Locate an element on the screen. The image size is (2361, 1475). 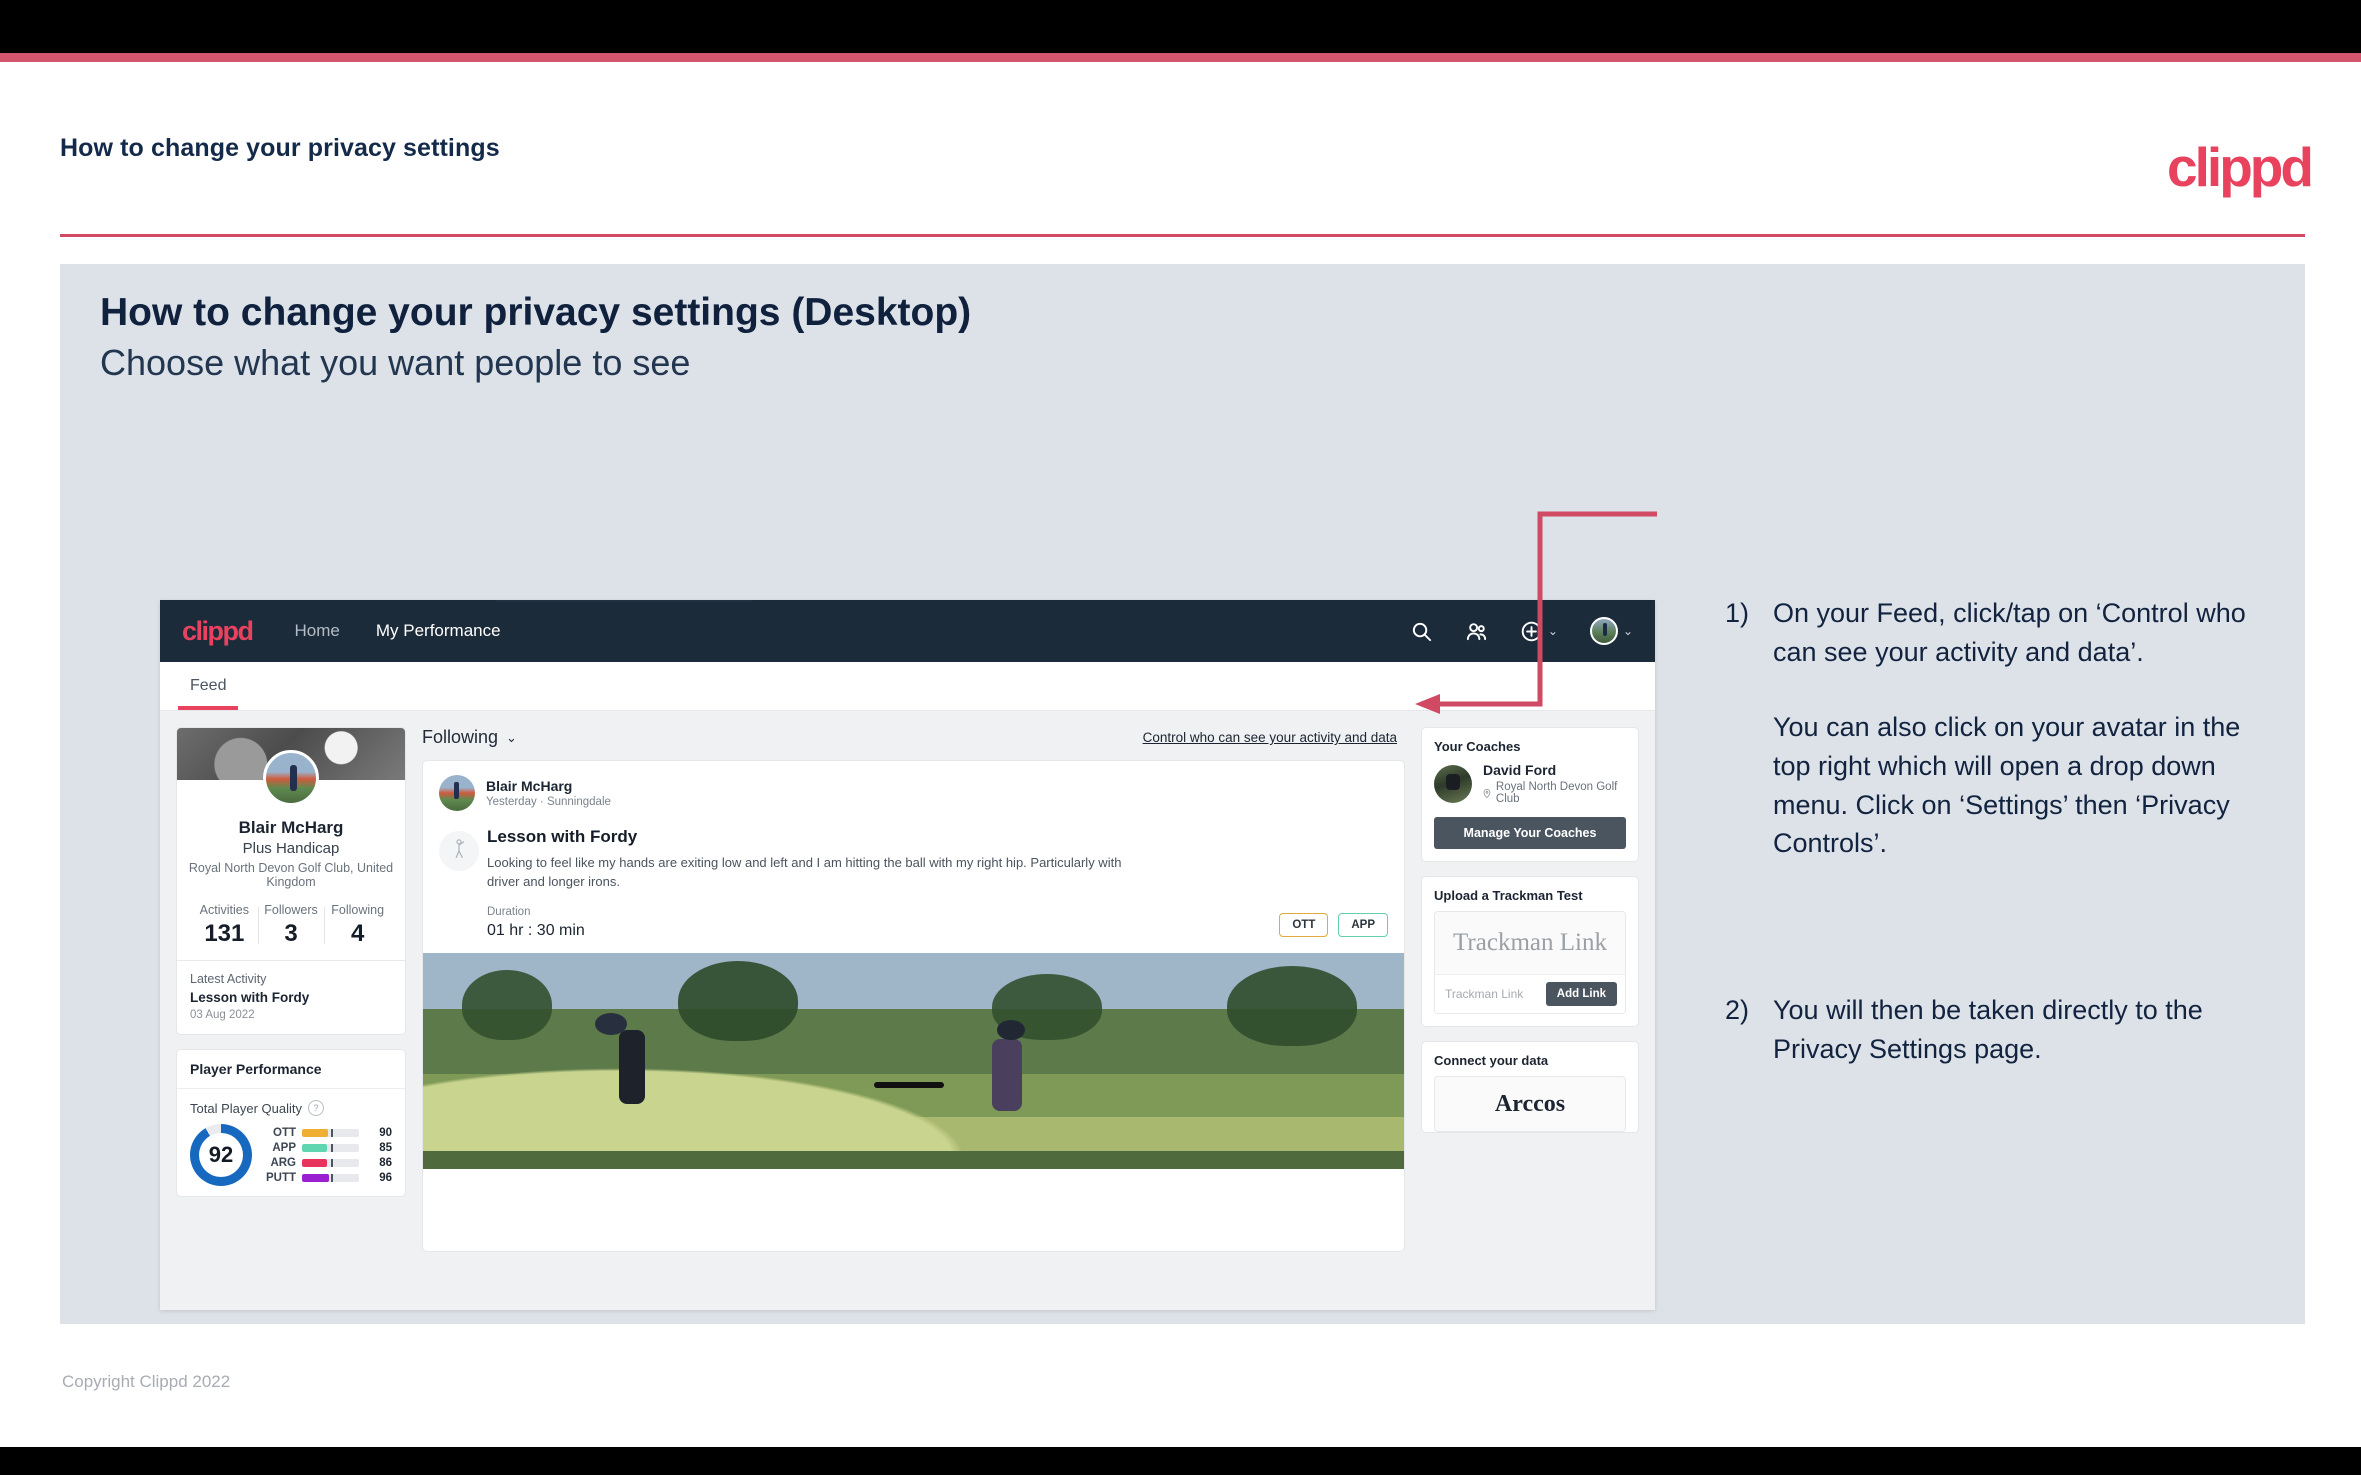
post-header: Blair McHarg Yesterday · Sunningdale is located at coordinates (913, 793).